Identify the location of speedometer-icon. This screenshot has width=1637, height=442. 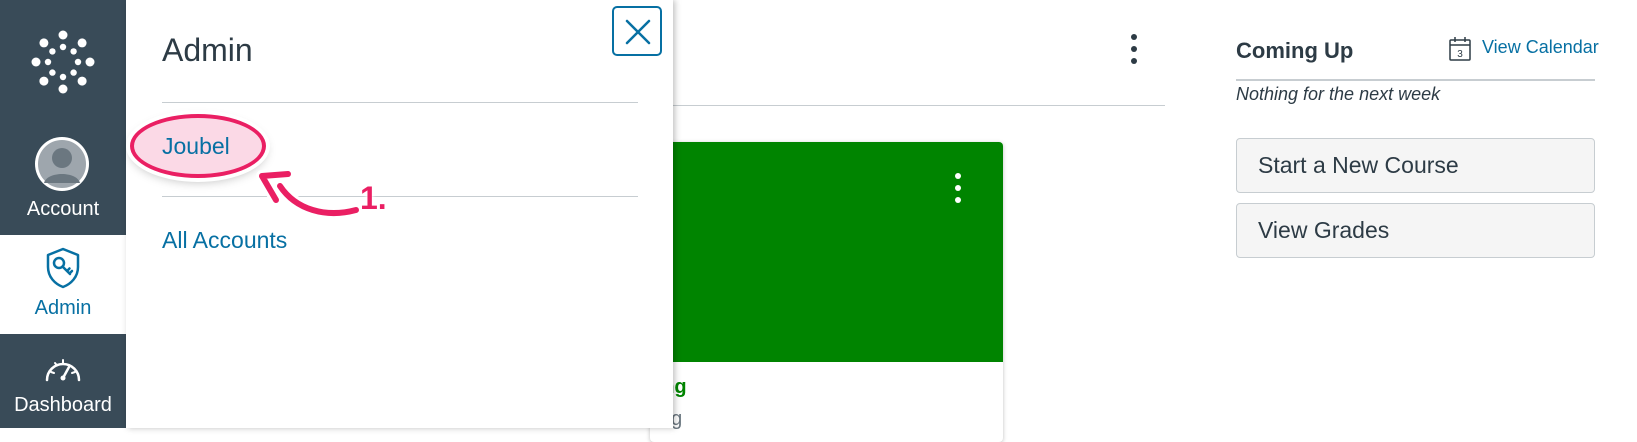
(63, 370).